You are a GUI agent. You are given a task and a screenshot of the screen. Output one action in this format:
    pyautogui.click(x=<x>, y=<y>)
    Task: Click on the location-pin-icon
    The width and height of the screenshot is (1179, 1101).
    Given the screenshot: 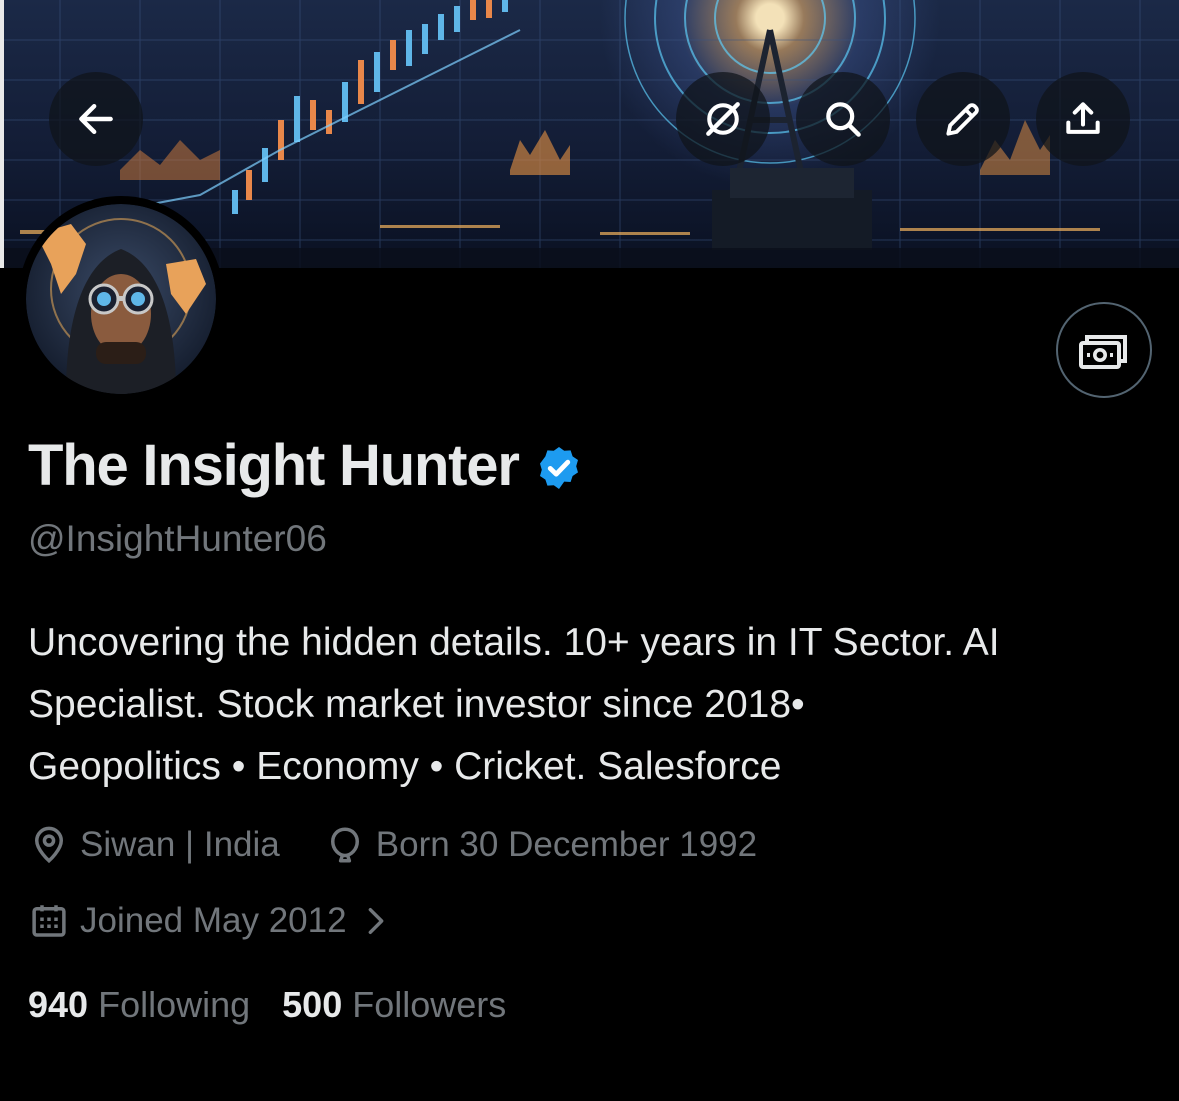 What is the action you would take?
    pyautogui.click(x=49, y=845)
    